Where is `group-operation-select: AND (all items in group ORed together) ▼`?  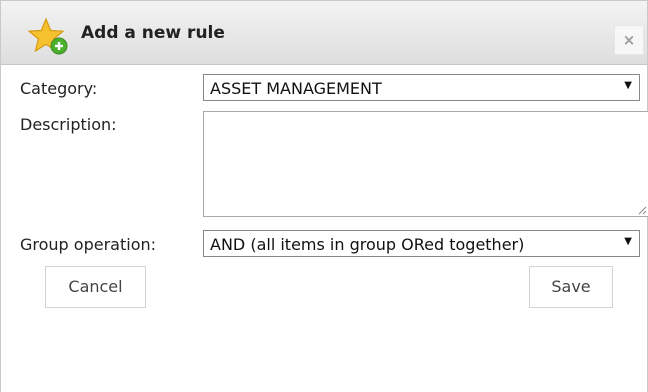
group-operation-select: AND (all items in group ORed together) ▼ is located at coordinates (421, 243).